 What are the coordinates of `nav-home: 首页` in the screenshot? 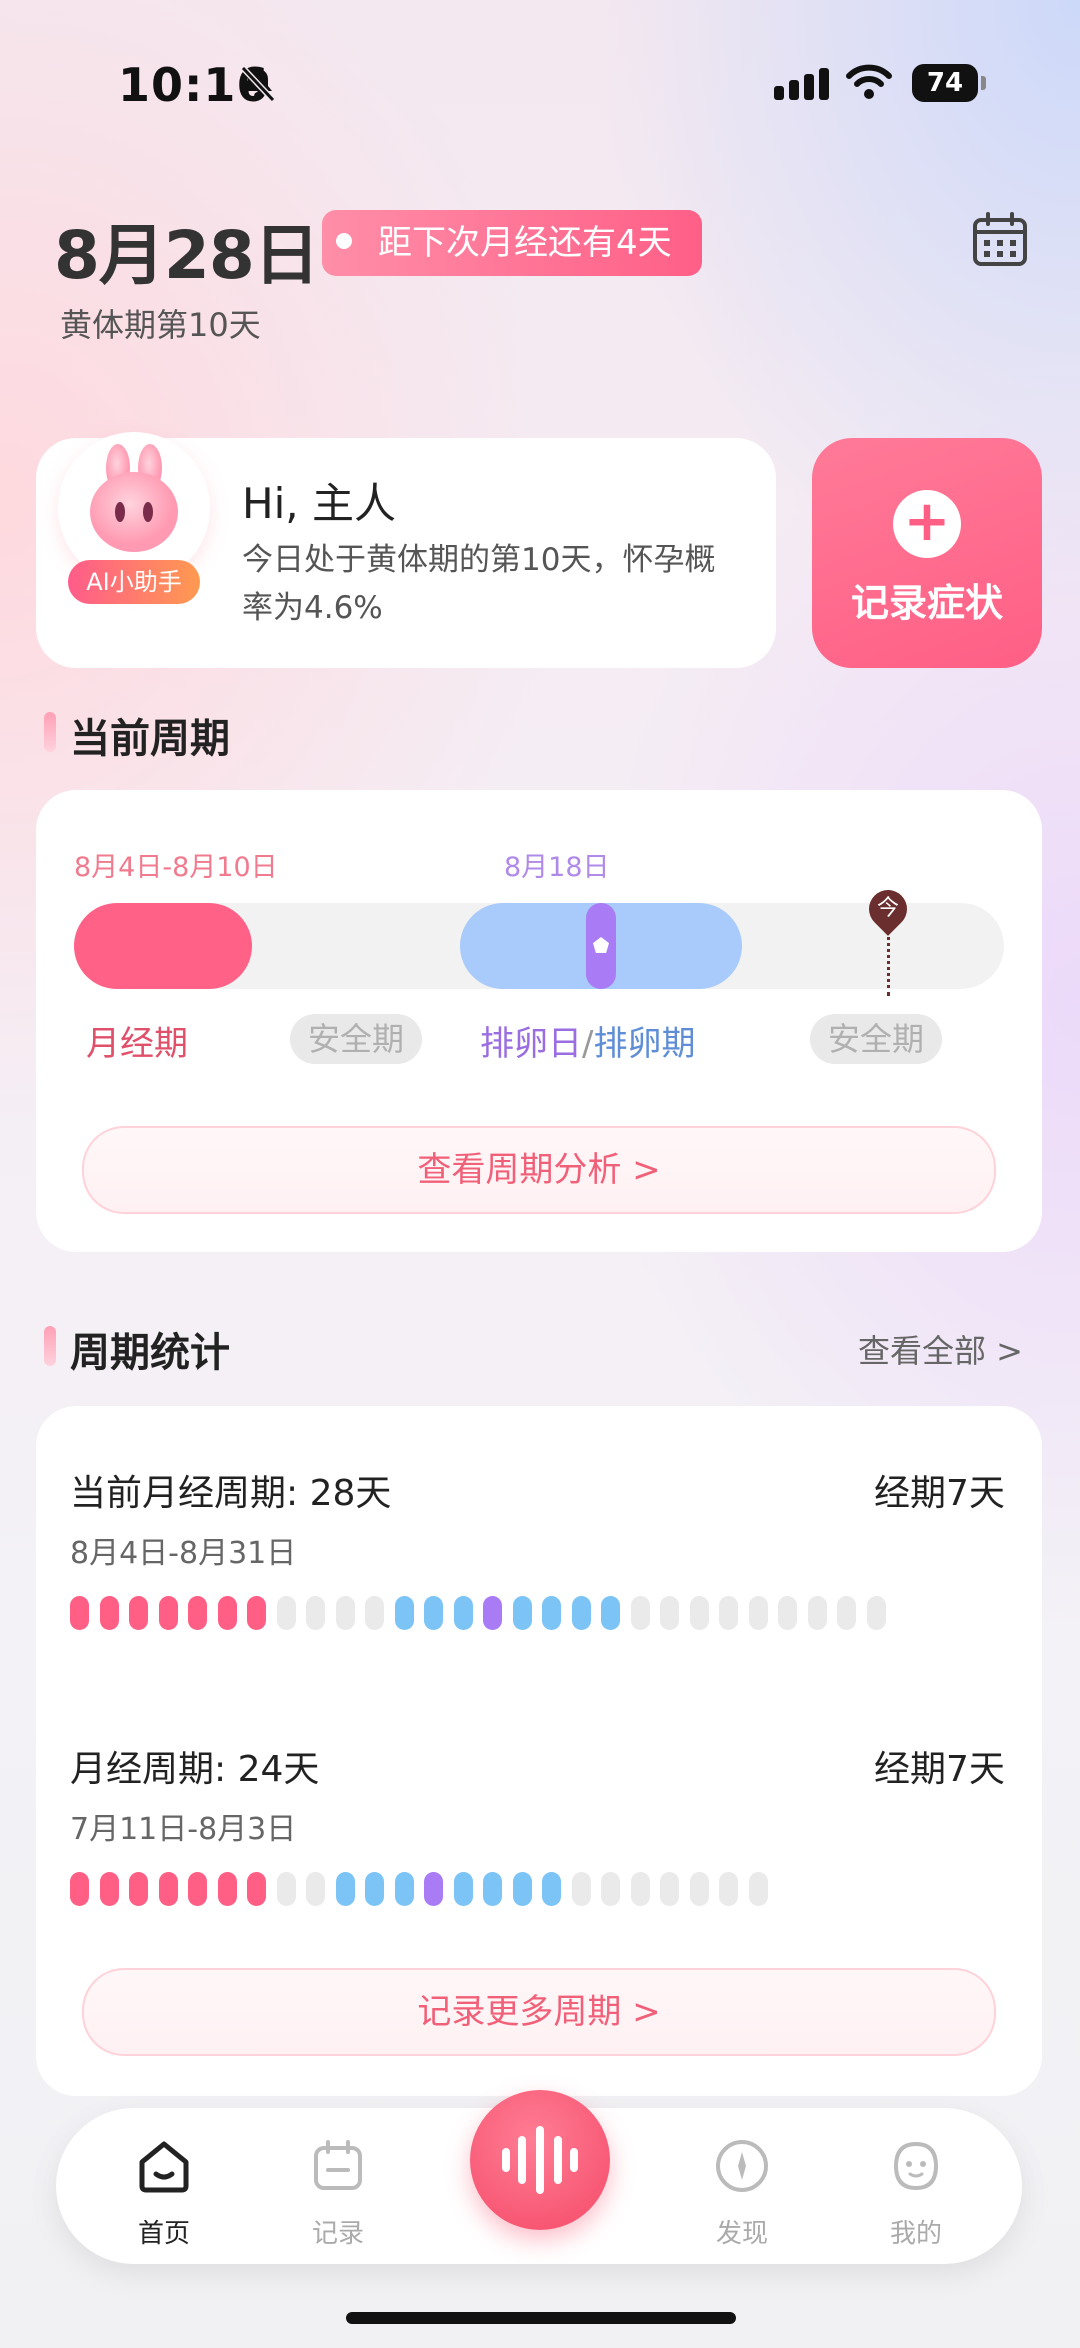 It's located at (164, 2193).